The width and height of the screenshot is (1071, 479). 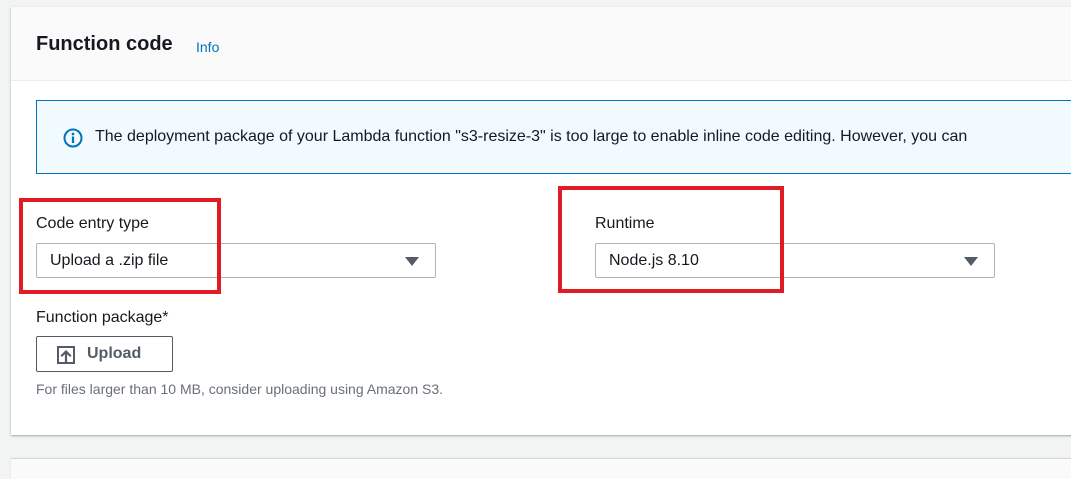 What do you see at coordinates (654, 260) in the screenshot?
I see `runtime-value: Node.js 8.10` at bounding box center [654, 260].